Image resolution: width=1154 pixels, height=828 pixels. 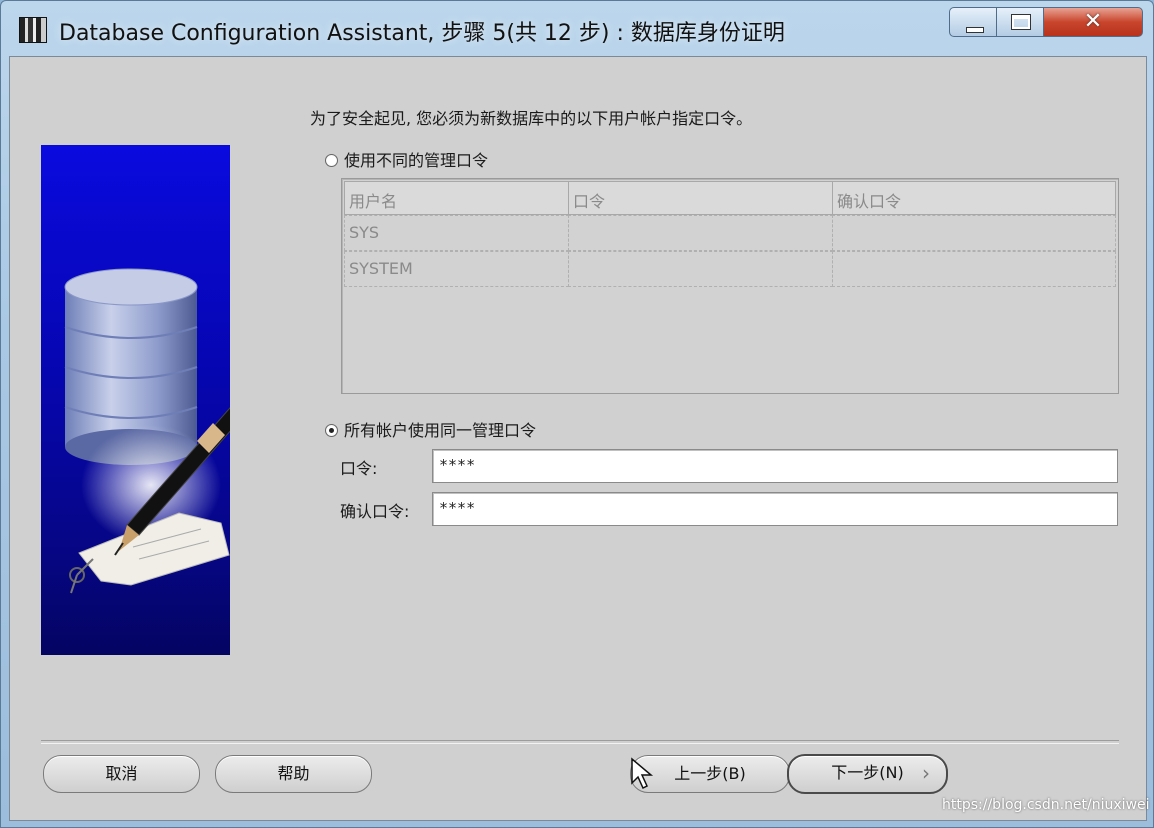 I want to click on close-button: ✕, so click(x=1093, y=22).